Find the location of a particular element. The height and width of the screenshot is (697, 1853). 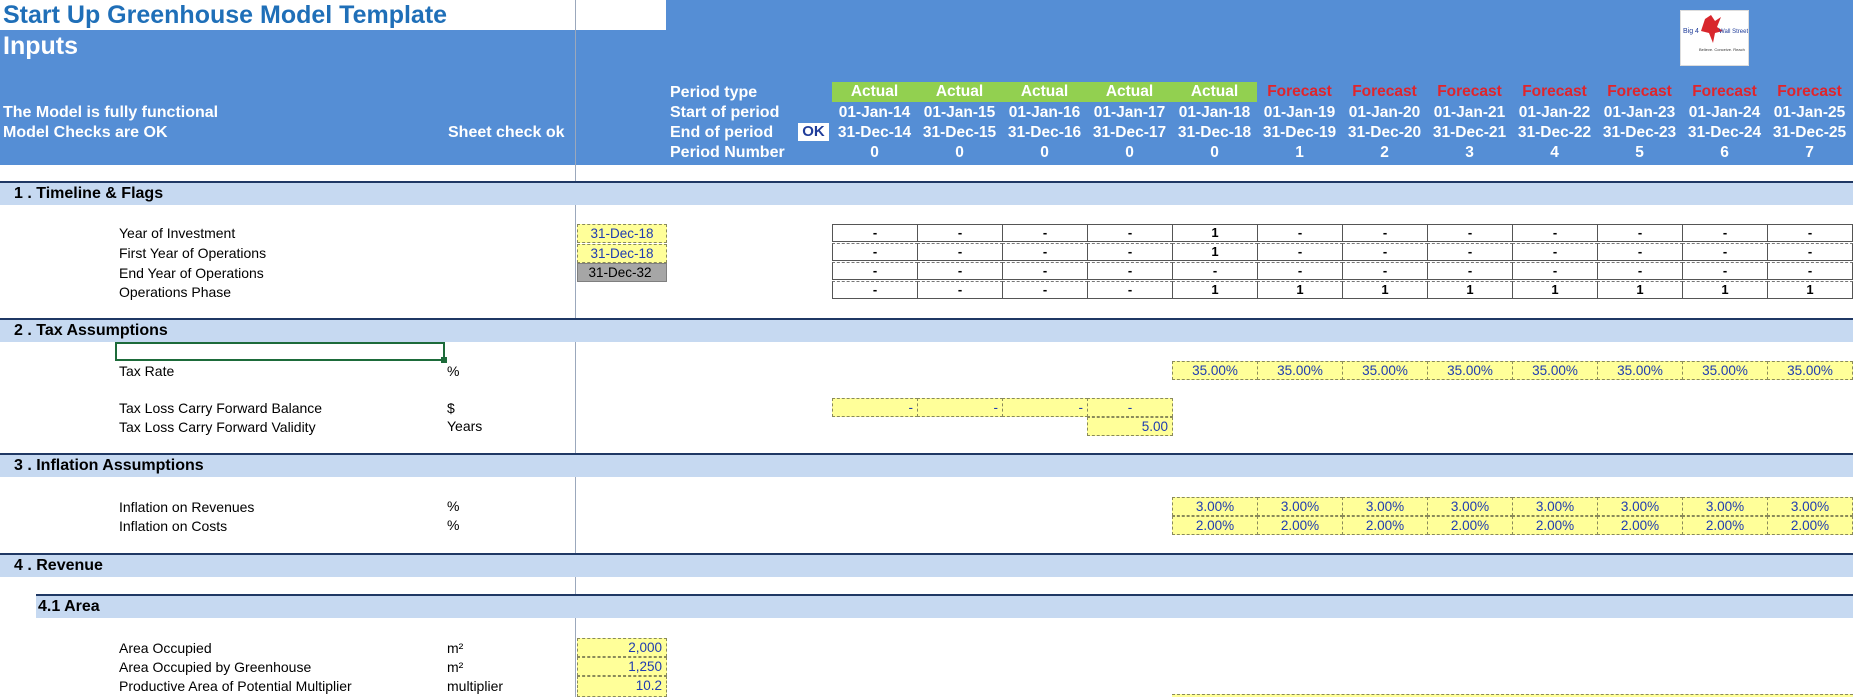

ok-badge: OK is located at coordinates (813, 132).